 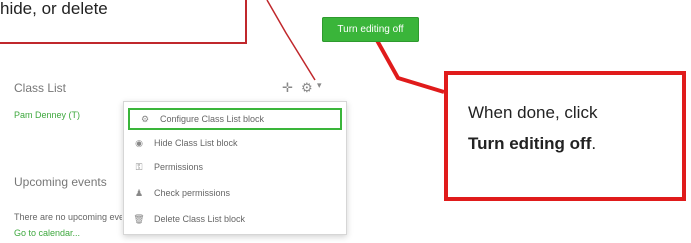 I want to click on class-list-block-title: Class List, so click(x=40, y=88).